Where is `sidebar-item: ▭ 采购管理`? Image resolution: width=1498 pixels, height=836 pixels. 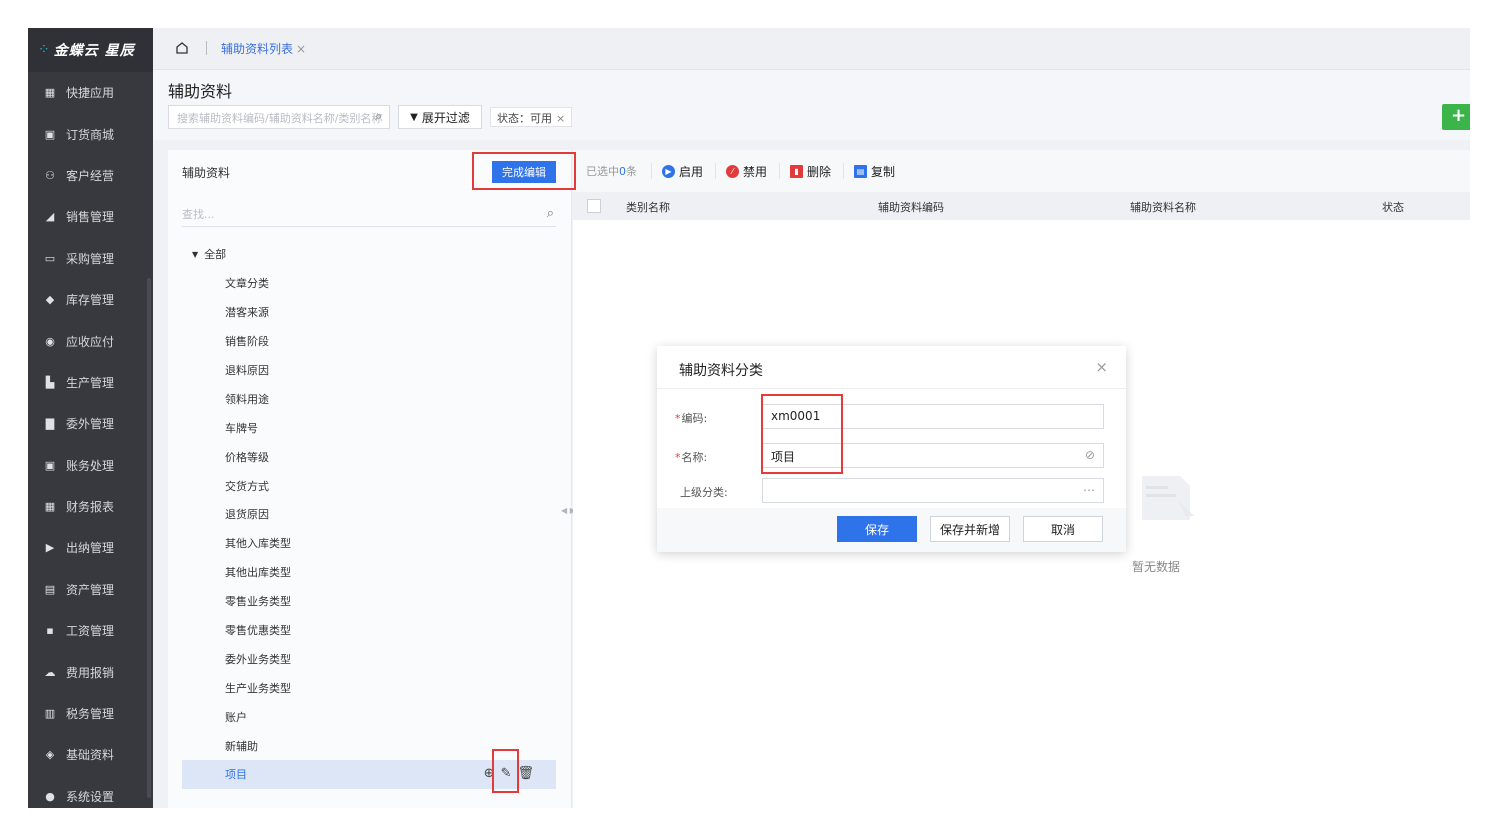
sidebar-item: ▭ 采购管理 is located at coordinates (90, 258).